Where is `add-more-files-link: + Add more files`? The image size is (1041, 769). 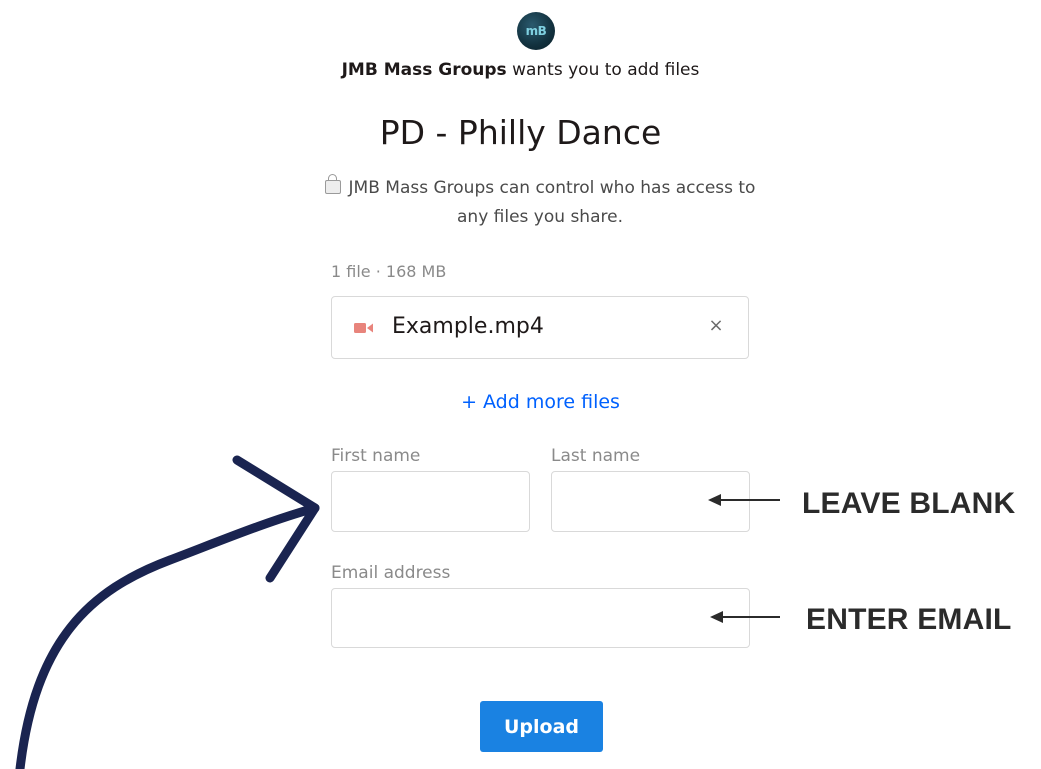
add-more-files-link: + Add more files is located at coordinates (520, 402).